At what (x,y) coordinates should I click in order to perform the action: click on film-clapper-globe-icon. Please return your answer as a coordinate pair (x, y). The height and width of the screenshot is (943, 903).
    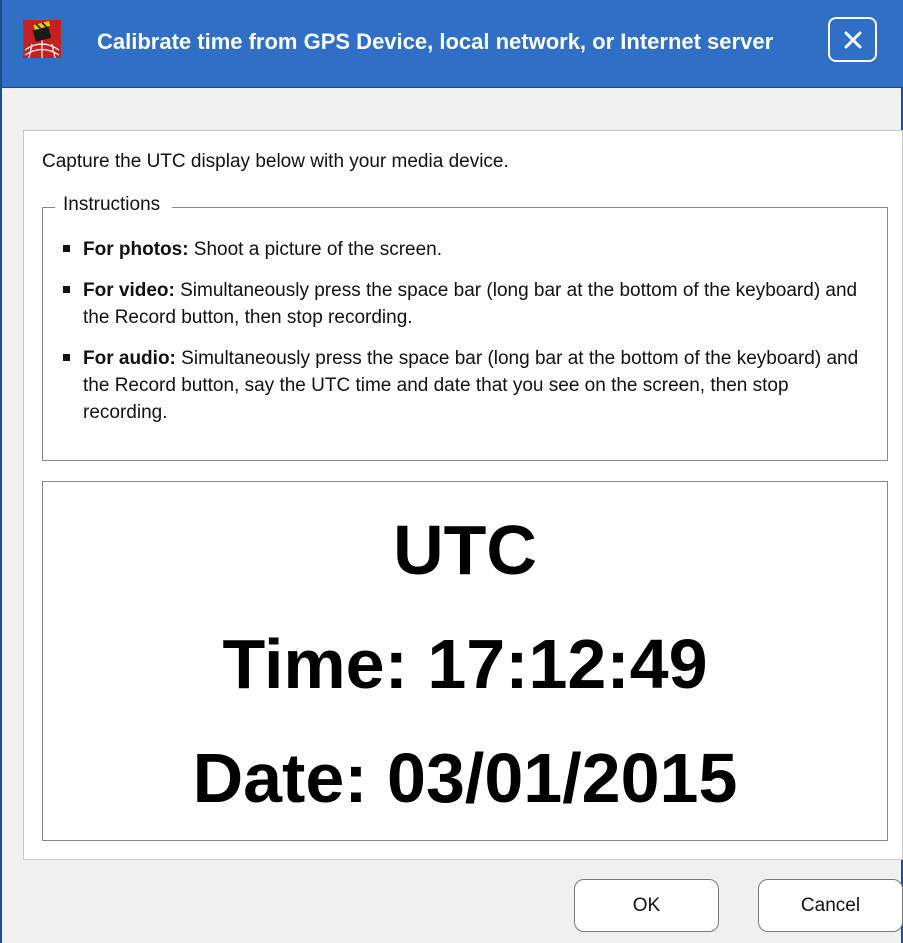
    Looking at the image, I should click on (42, 39).